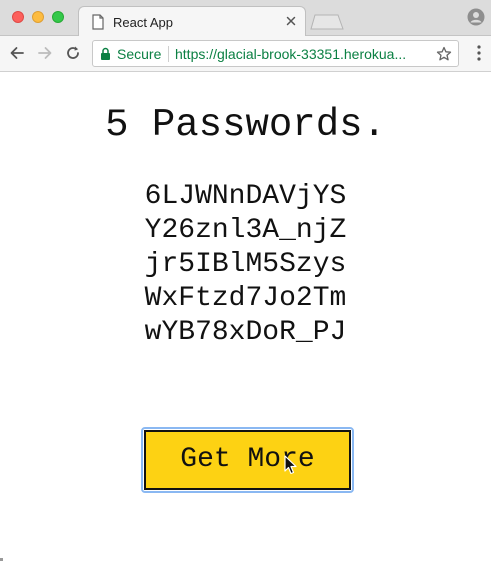  What do you see at coordinates (98, 22) in the screenshot?
I see `document-icon` at bounding box center [98, 22].